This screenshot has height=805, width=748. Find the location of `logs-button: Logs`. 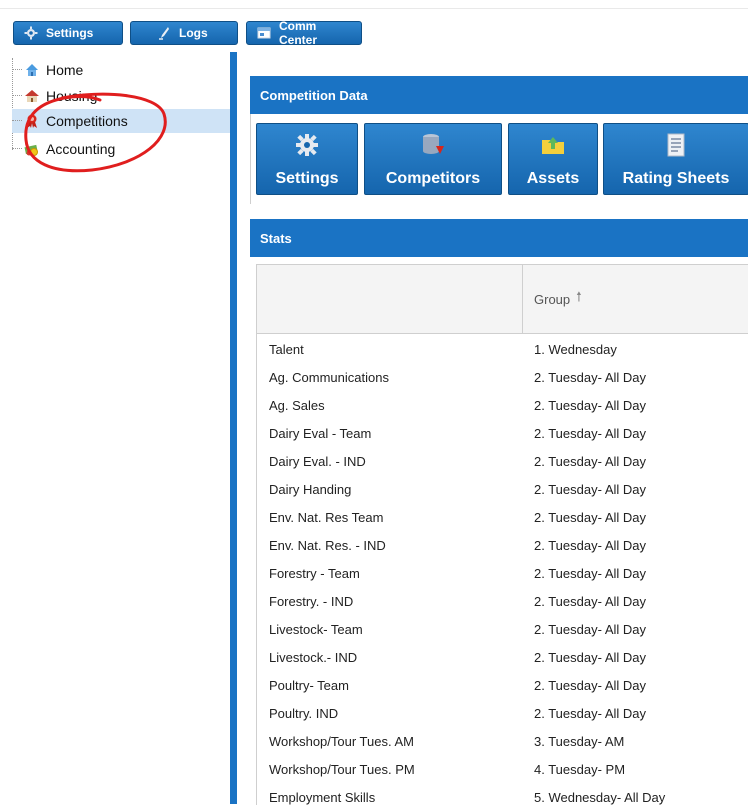

logs-button: Logs is located at coordinates (184, 33).